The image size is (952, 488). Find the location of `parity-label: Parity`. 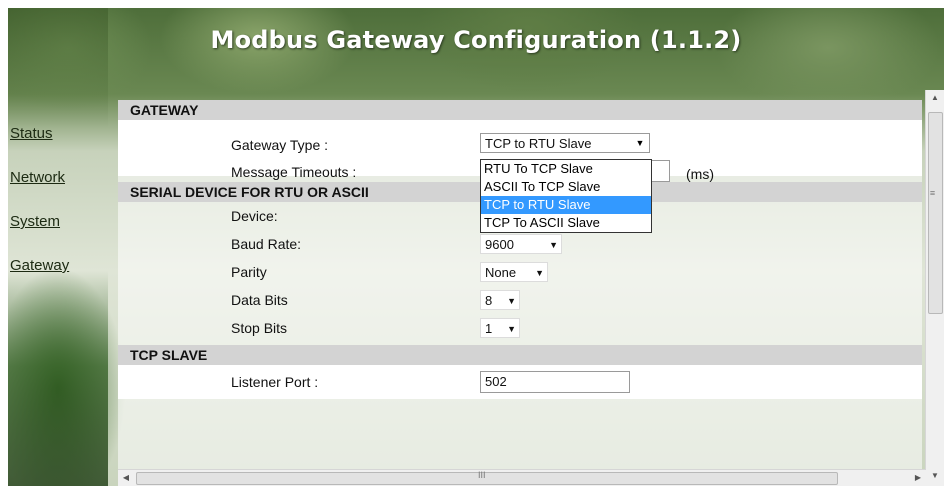

parity-label: Parity is located at coordinates (249, 272).